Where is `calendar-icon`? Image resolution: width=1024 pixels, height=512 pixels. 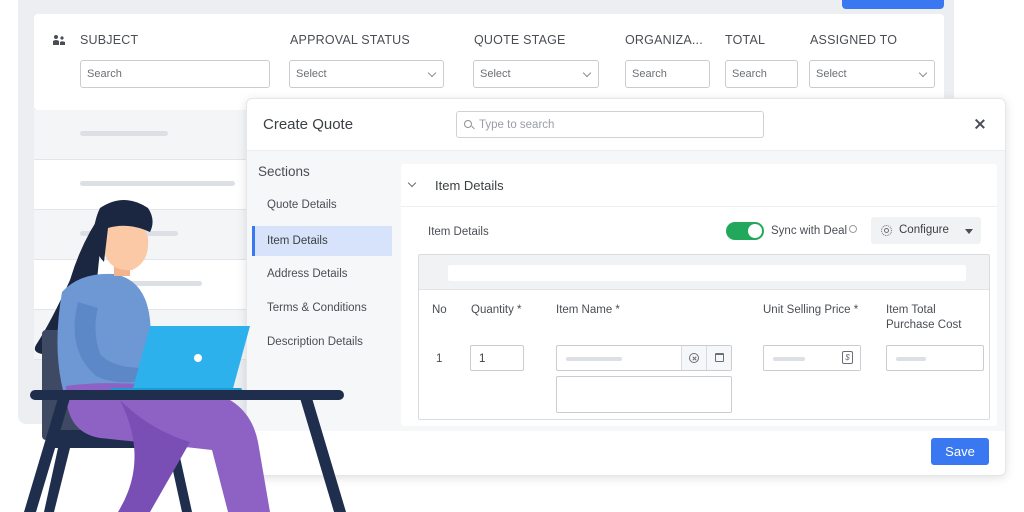 calendar-icon is located at coordinates (719, 357).